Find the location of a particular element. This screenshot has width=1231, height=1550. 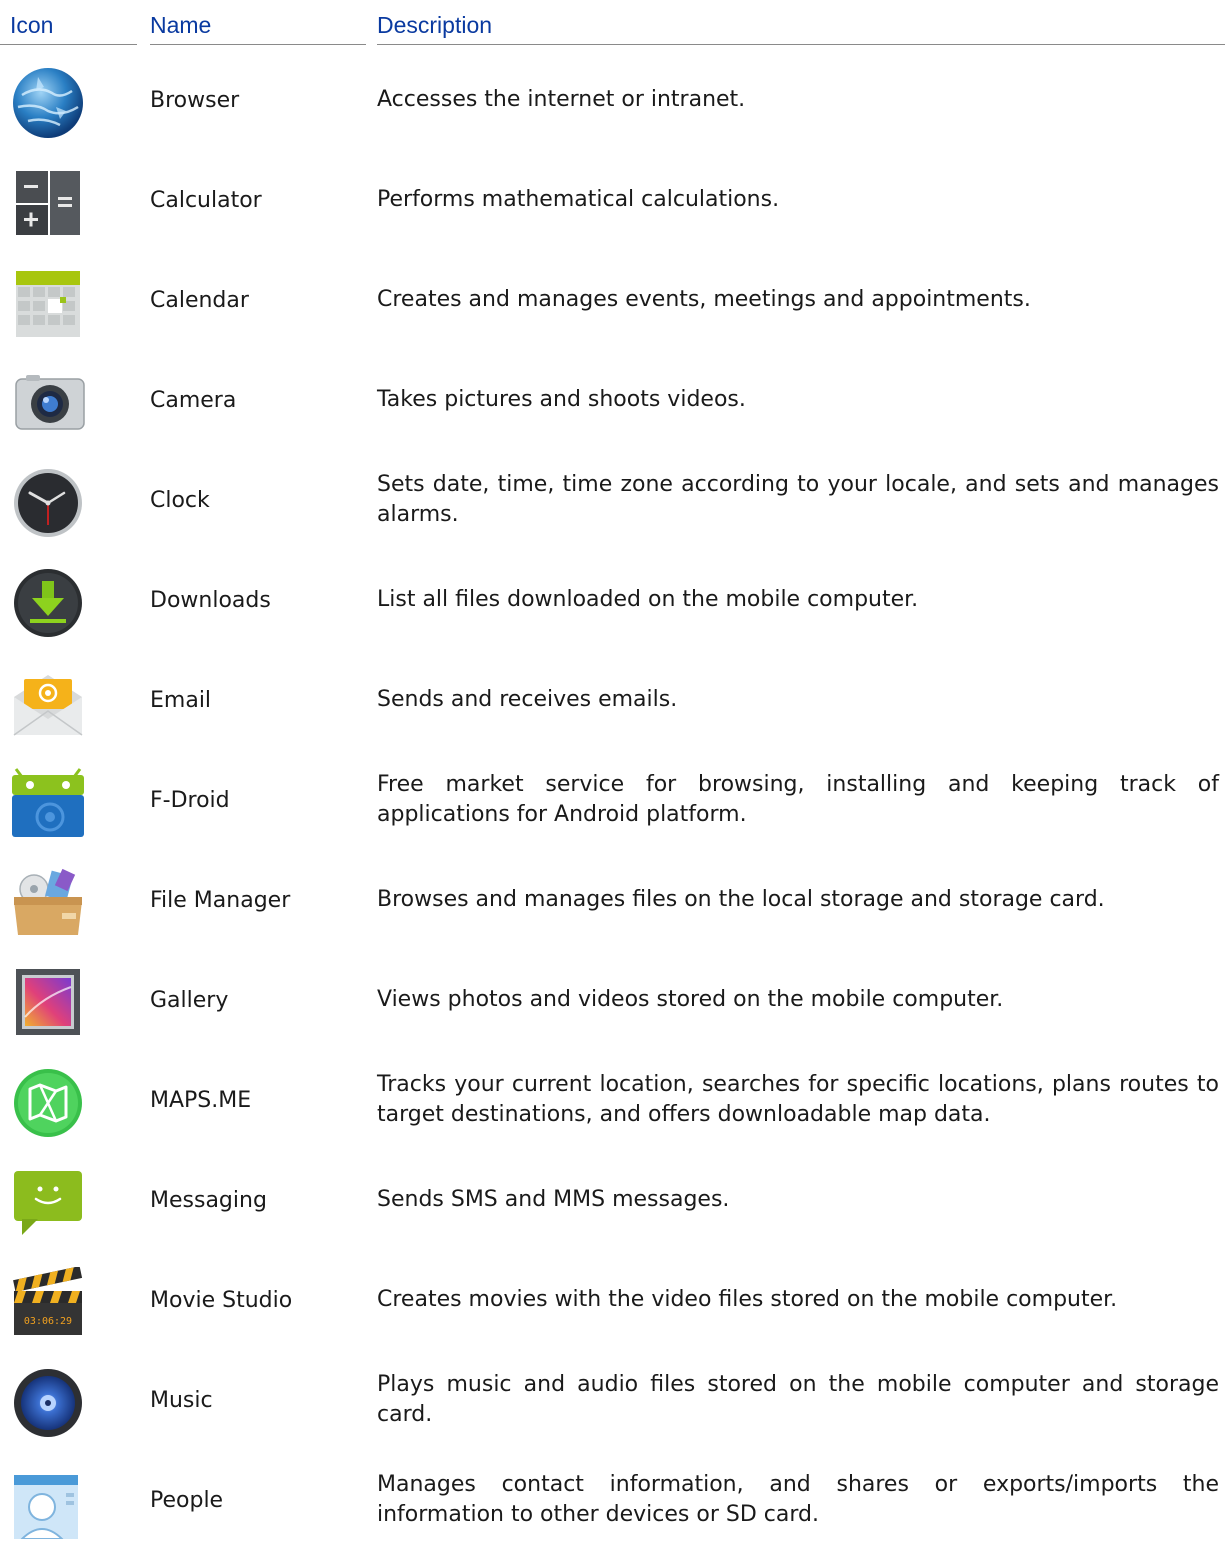

table-row: Email Sends and receives emails. is located at coordinates (615, 700).